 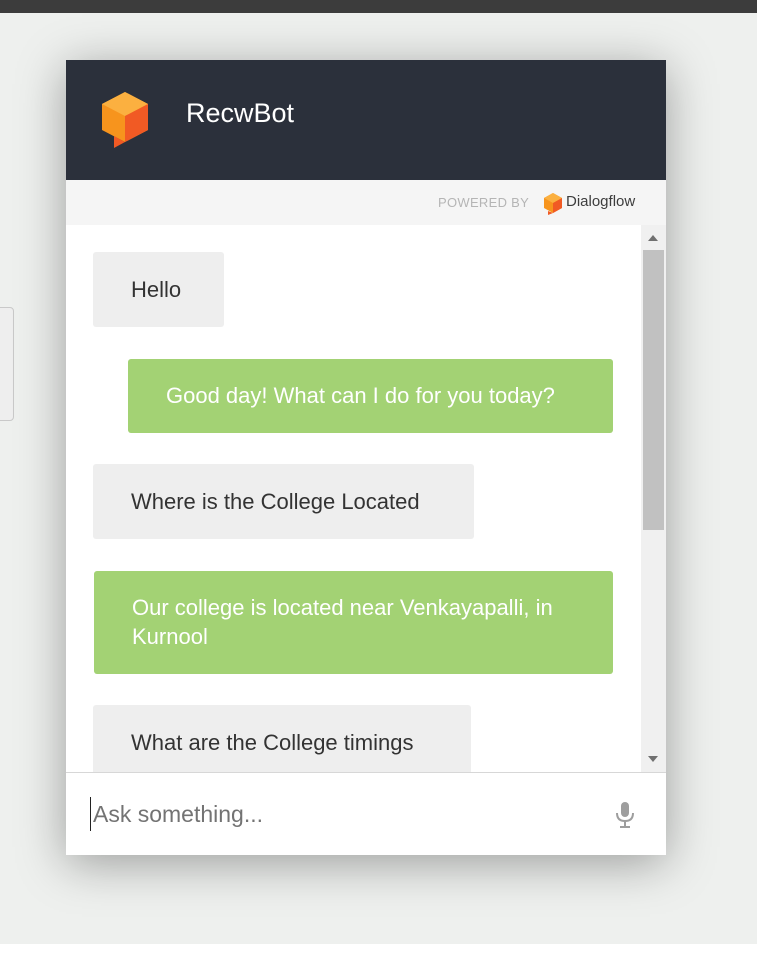 What do you see at coordinates (158, 289) in the screenshot?
I see `user-message: Hello` at bounding box center [158, 289].